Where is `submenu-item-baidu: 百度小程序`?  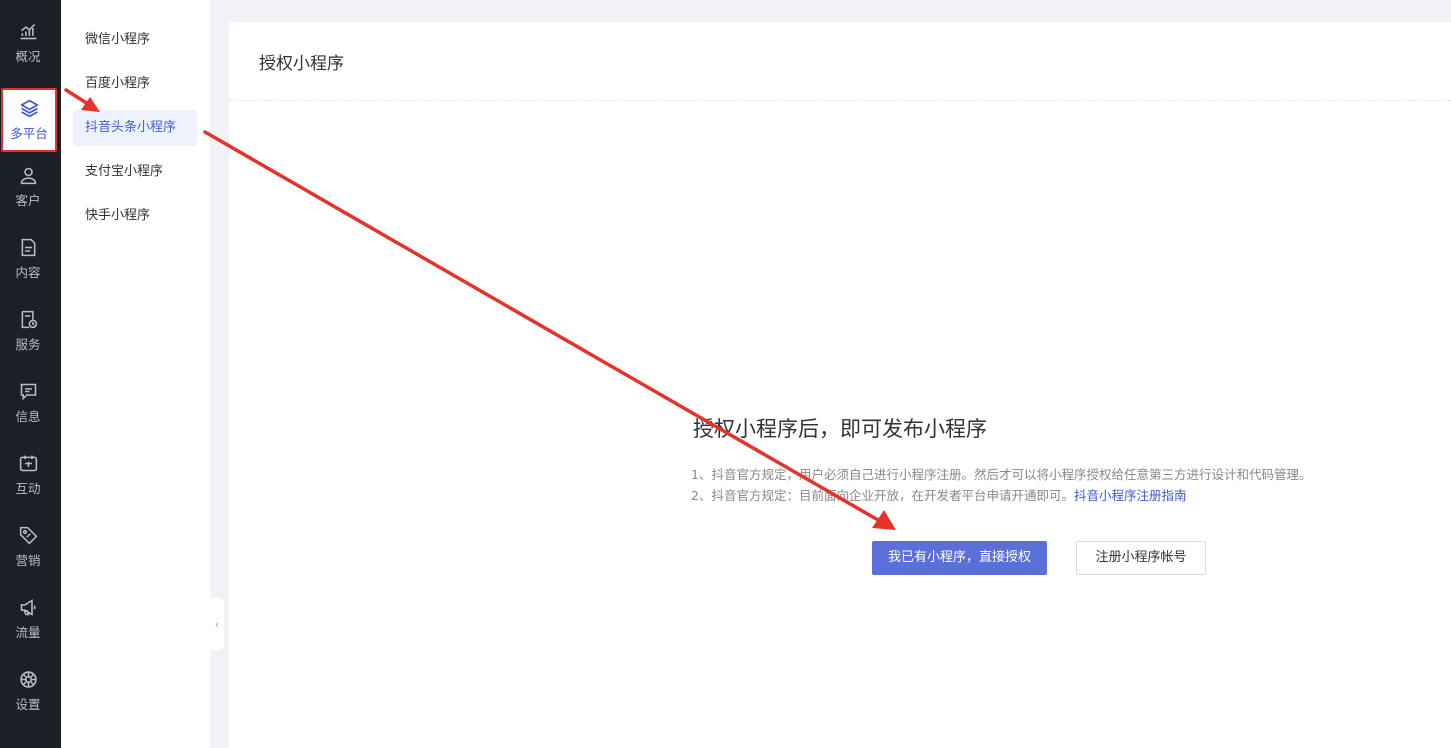 submenu-item-baidu: 百度小程序 is located at coordinates (135, 84).